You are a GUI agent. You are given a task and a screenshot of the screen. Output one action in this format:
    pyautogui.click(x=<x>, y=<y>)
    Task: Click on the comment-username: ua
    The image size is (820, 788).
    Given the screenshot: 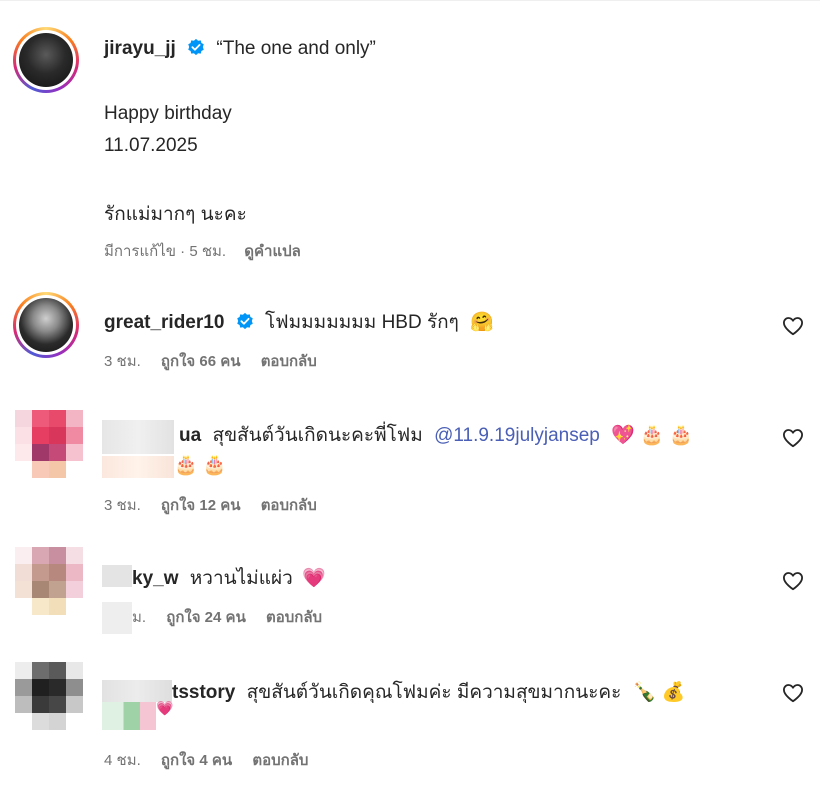 What is the action you would take?
    pyautogui.click(x=190, y=435)
    